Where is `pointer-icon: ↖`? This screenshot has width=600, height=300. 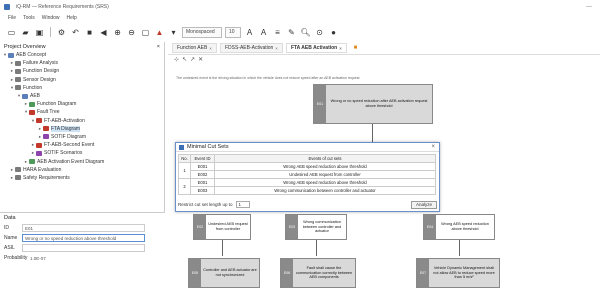 pointer-icon: ↖ is located at coordinates (184, 59).